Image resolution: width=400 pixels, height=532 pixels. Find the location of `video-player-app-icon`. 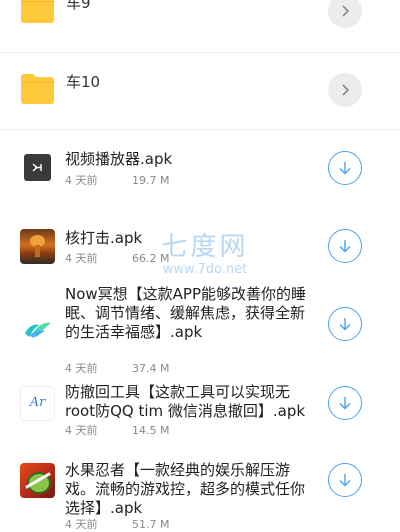

video-player-app-icon is located at coordinates (37, 167).